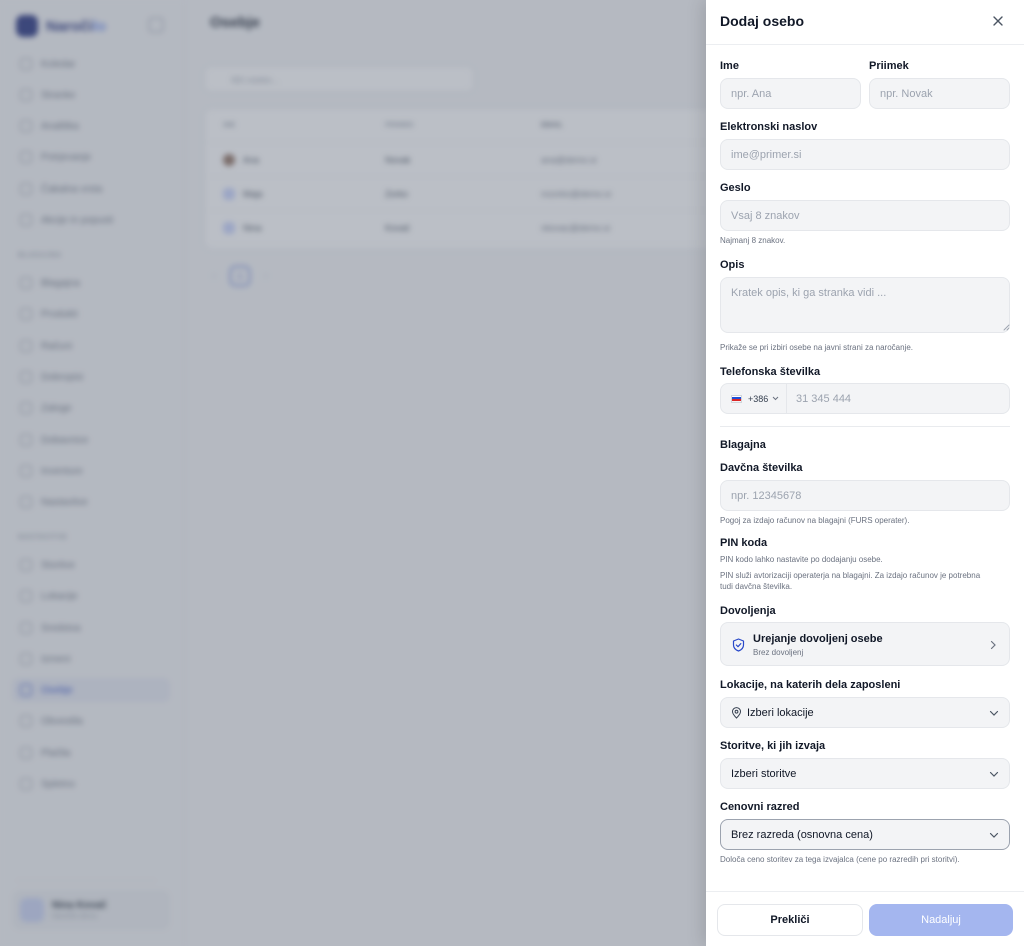 This screenshot has width=1024, height=946. What do you see at coordinates (865, 215) in the screenshot?
I see `password-field` at bounding box center [865, 215].